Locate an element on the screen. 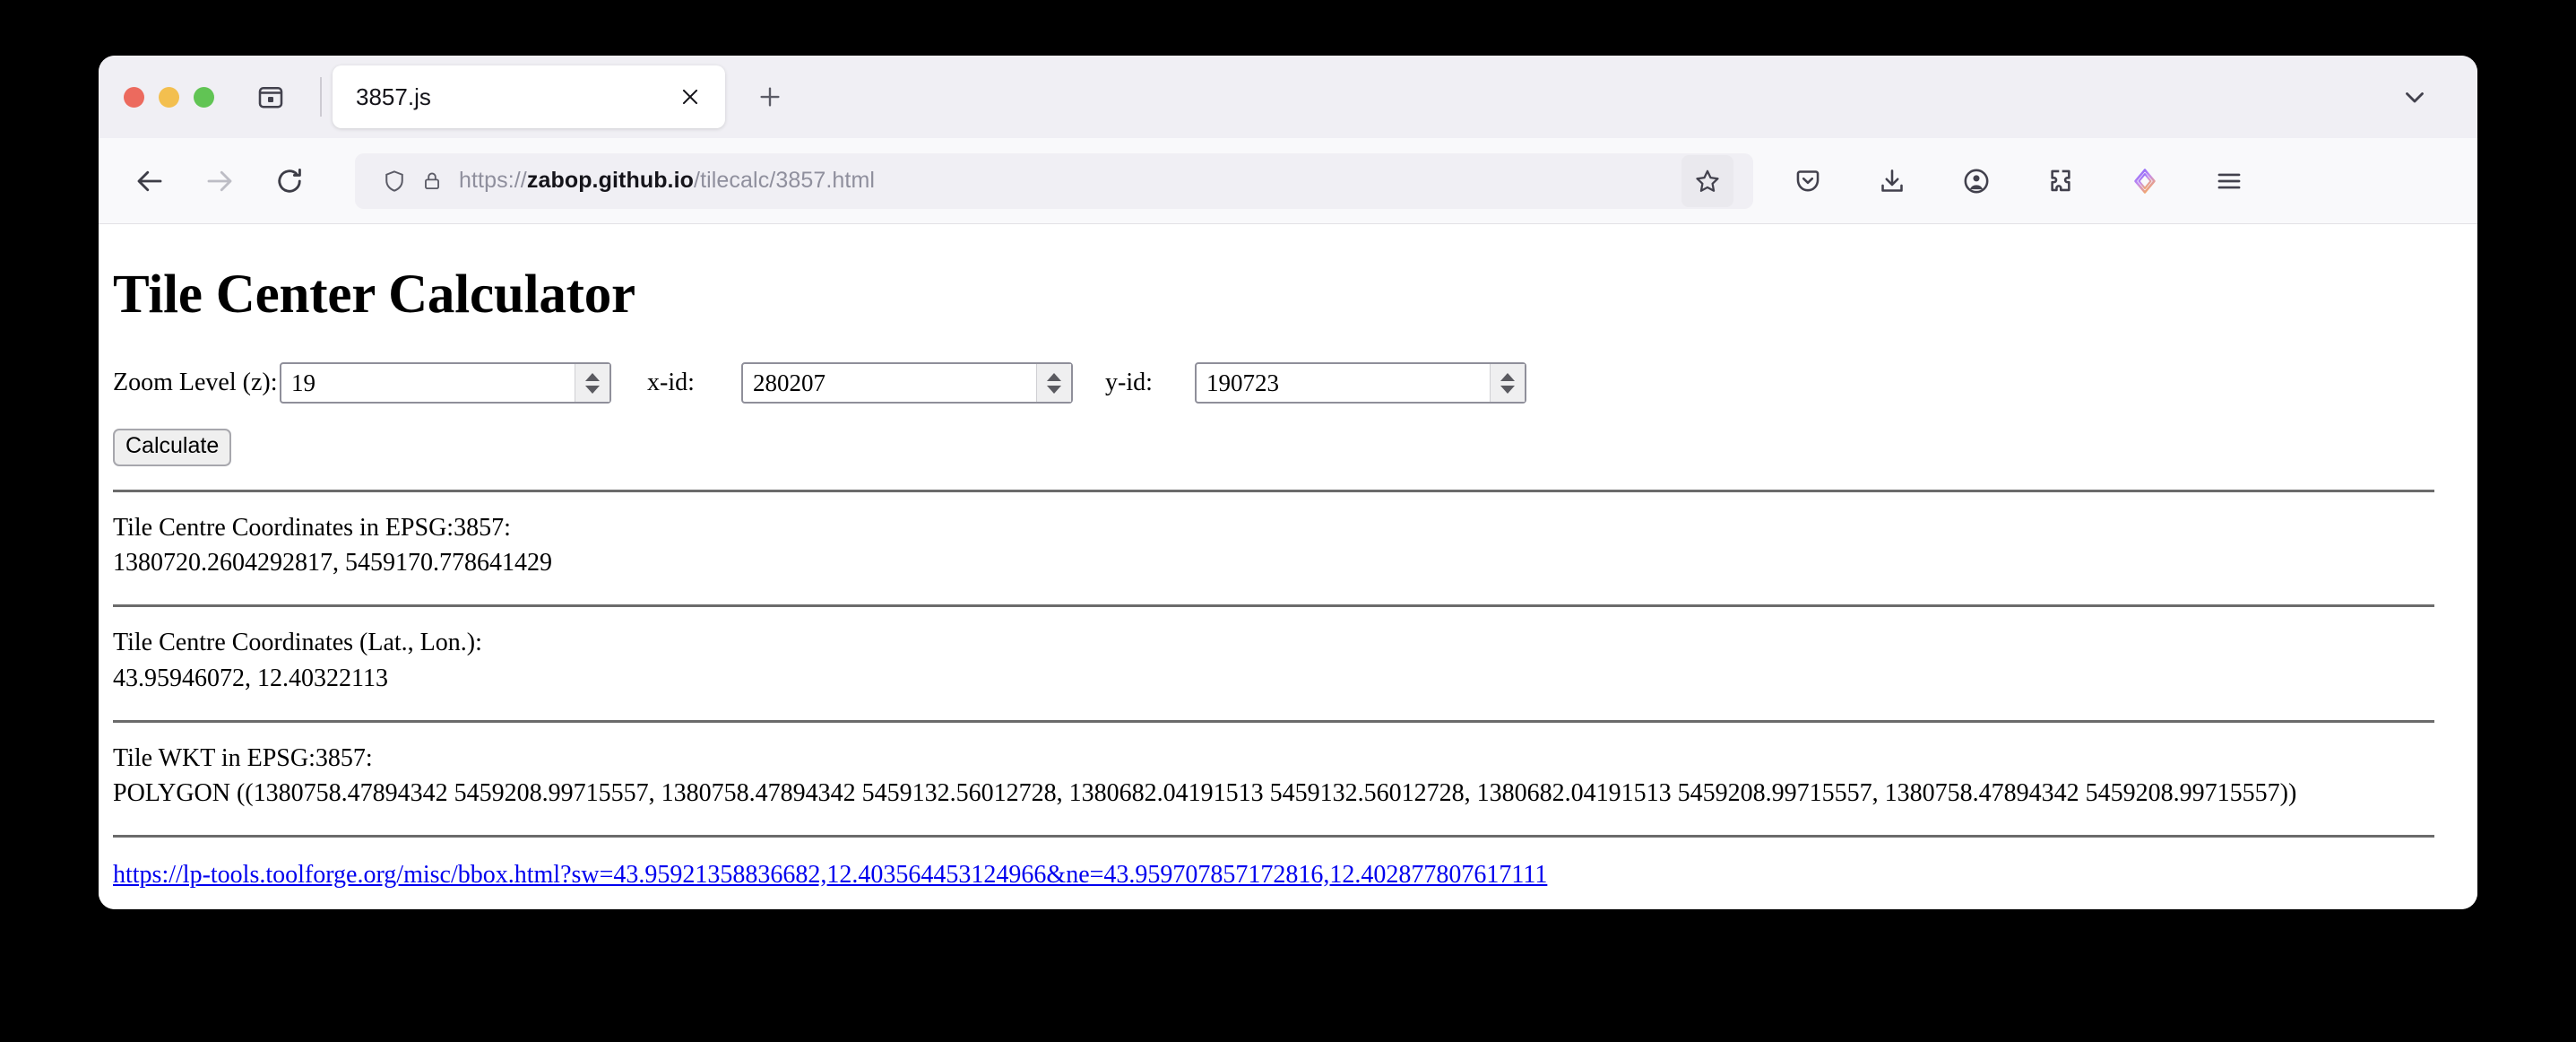  zoom-level-label: Zoom Level (z): is located at coordinates (195, 382).